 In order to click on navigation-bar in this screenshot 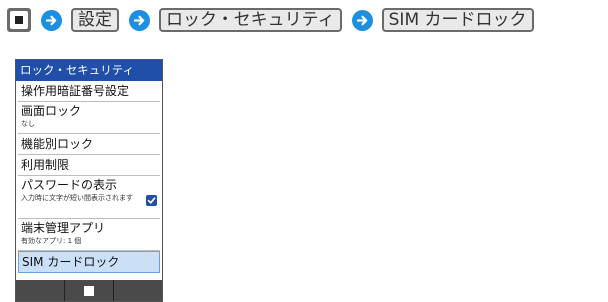, I will do `click(89, 290)`.